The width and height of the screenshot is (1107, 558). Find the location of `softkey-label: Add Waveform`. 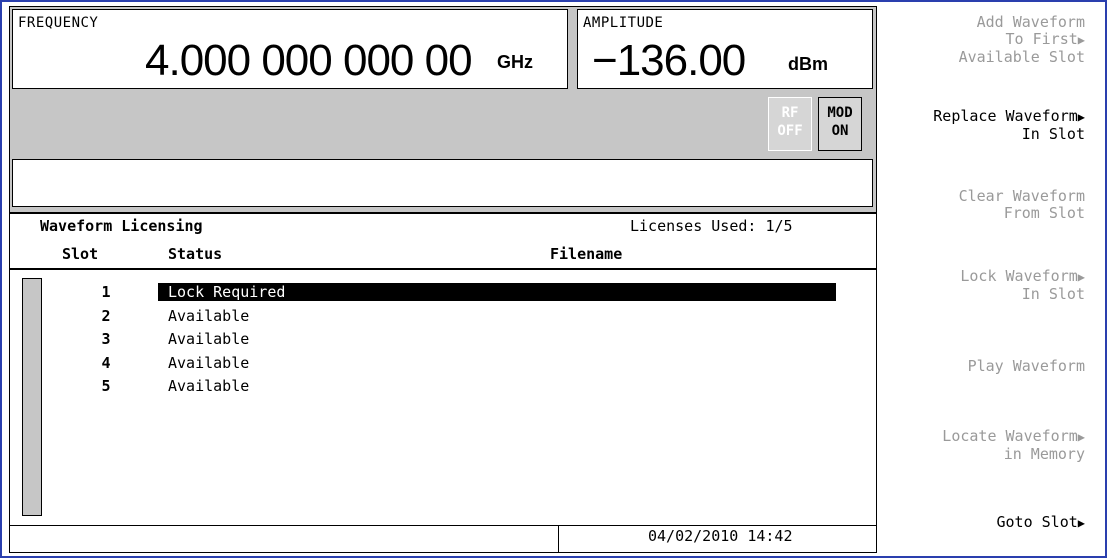

softkey-label: Add Waveform is located at coordinates (1030, 22).